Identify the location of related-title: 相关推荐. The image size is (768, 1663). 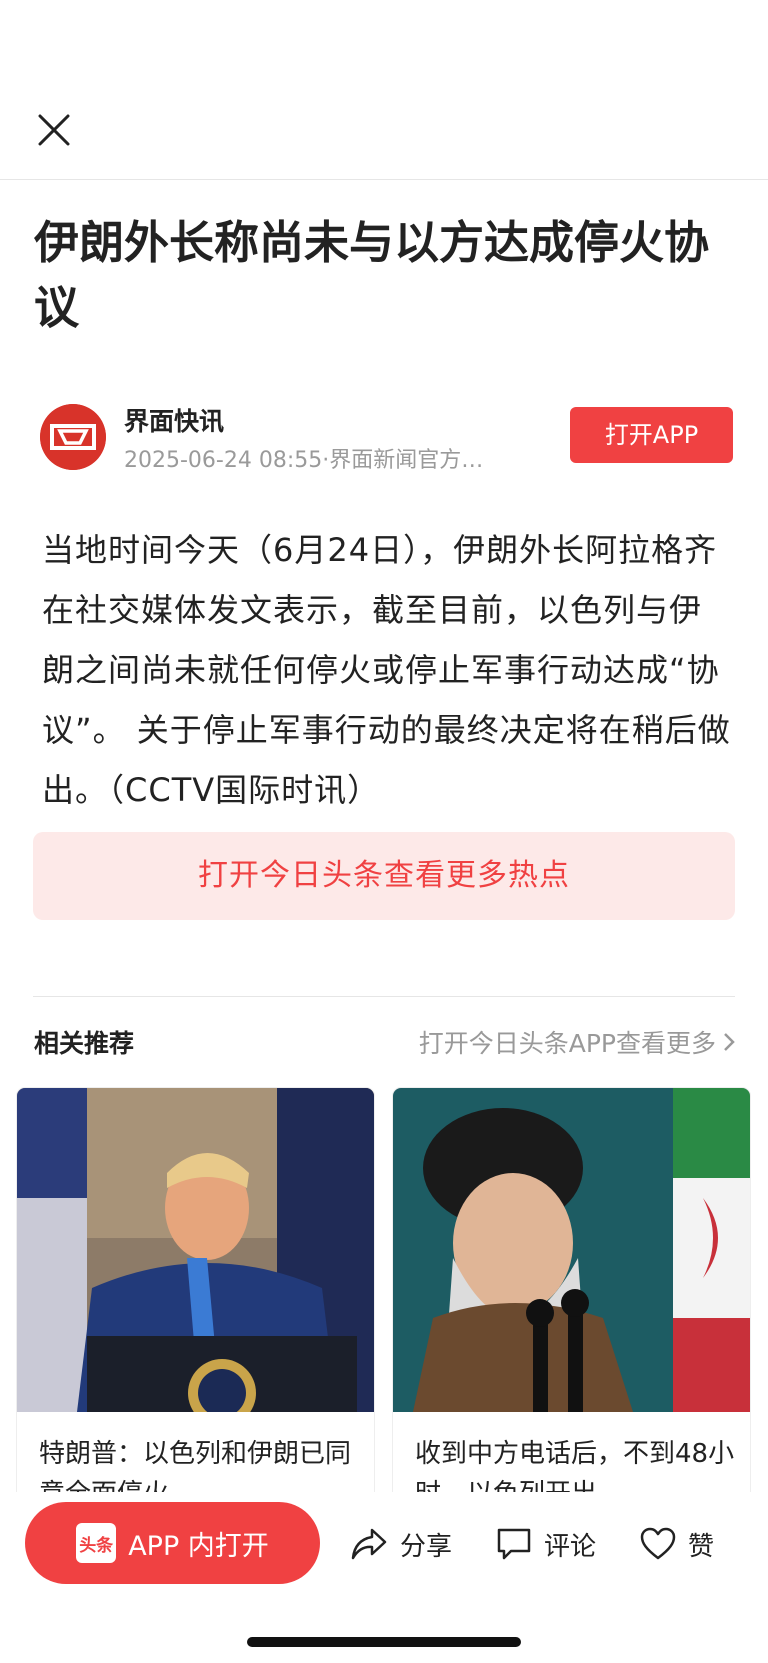
(84, 1043).